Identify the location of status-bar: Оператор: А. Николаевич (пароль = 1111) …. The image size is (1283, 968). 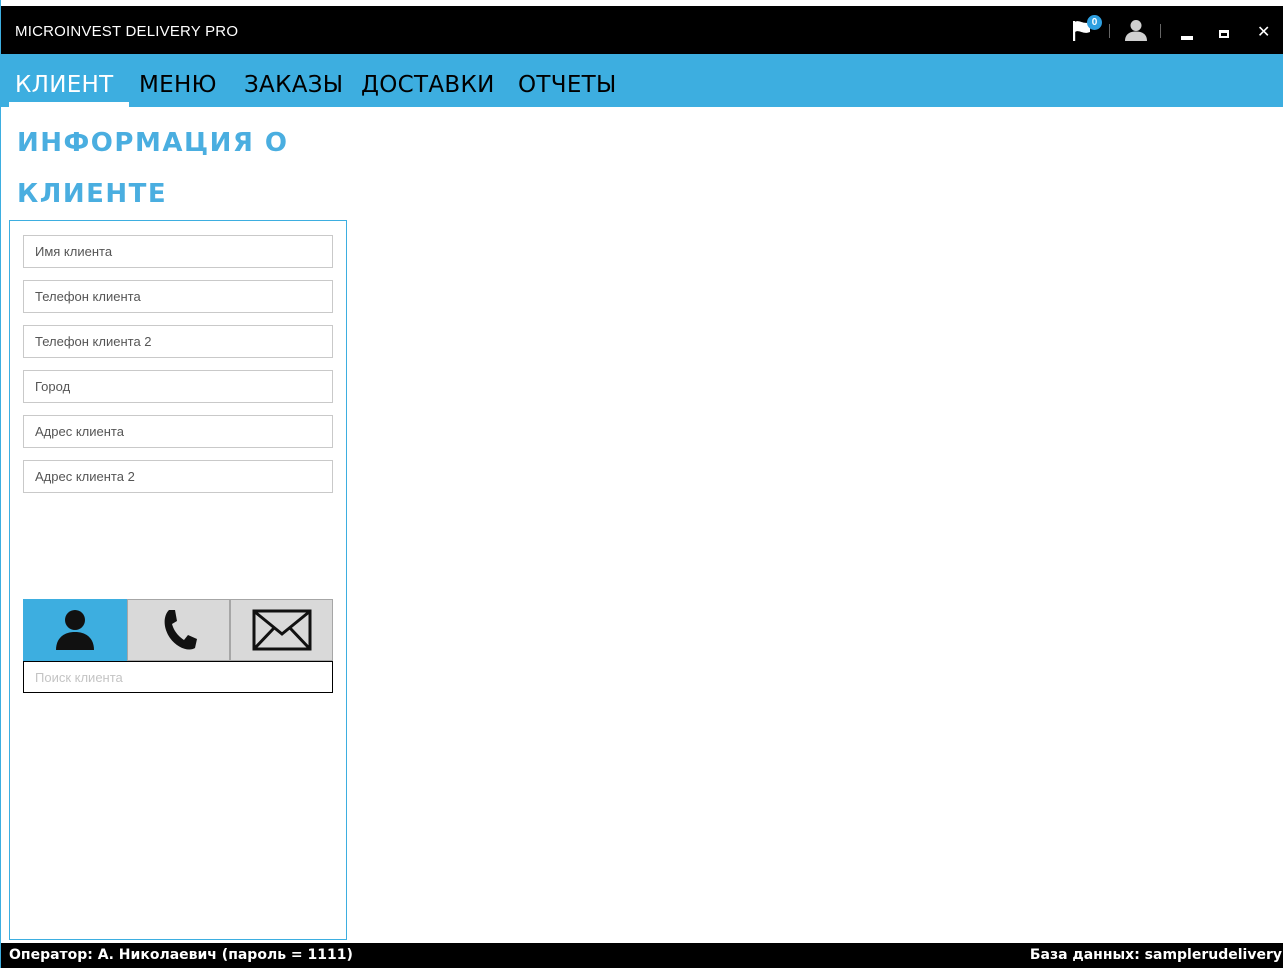
(642, 955).